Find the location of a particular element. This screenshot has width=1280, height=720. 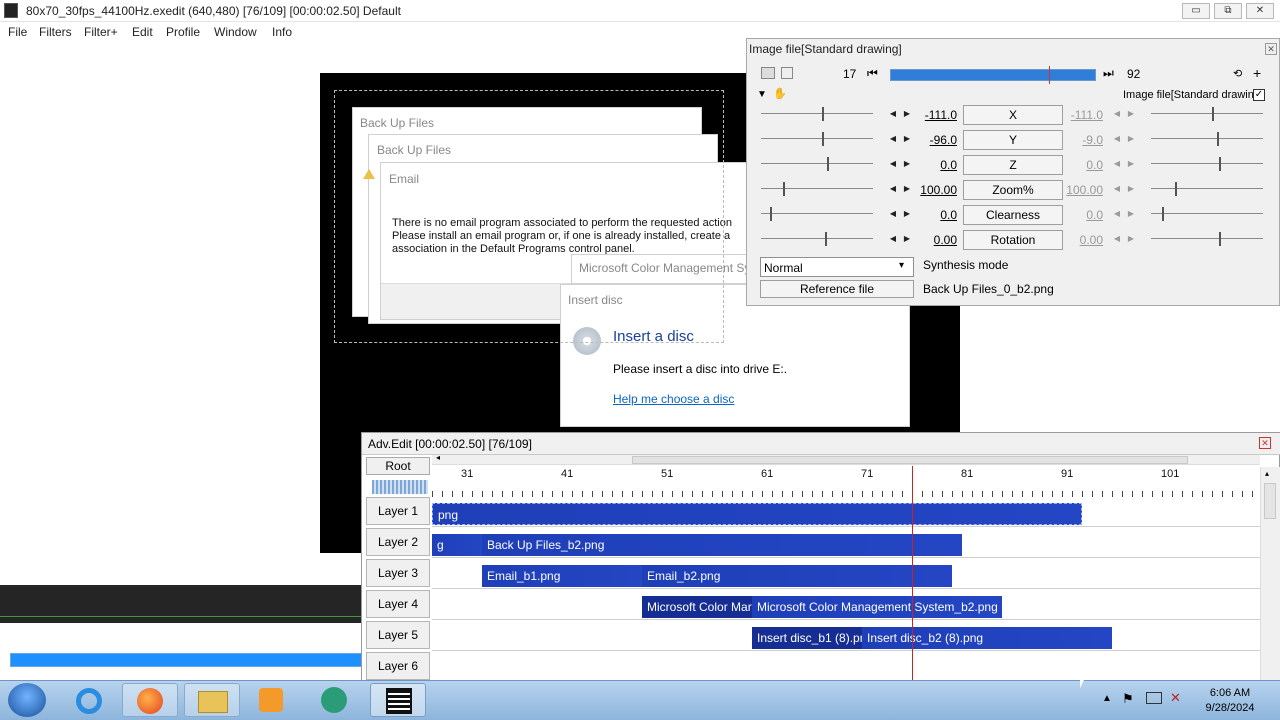

aviutl-icon is located at coordinates (398, 700).